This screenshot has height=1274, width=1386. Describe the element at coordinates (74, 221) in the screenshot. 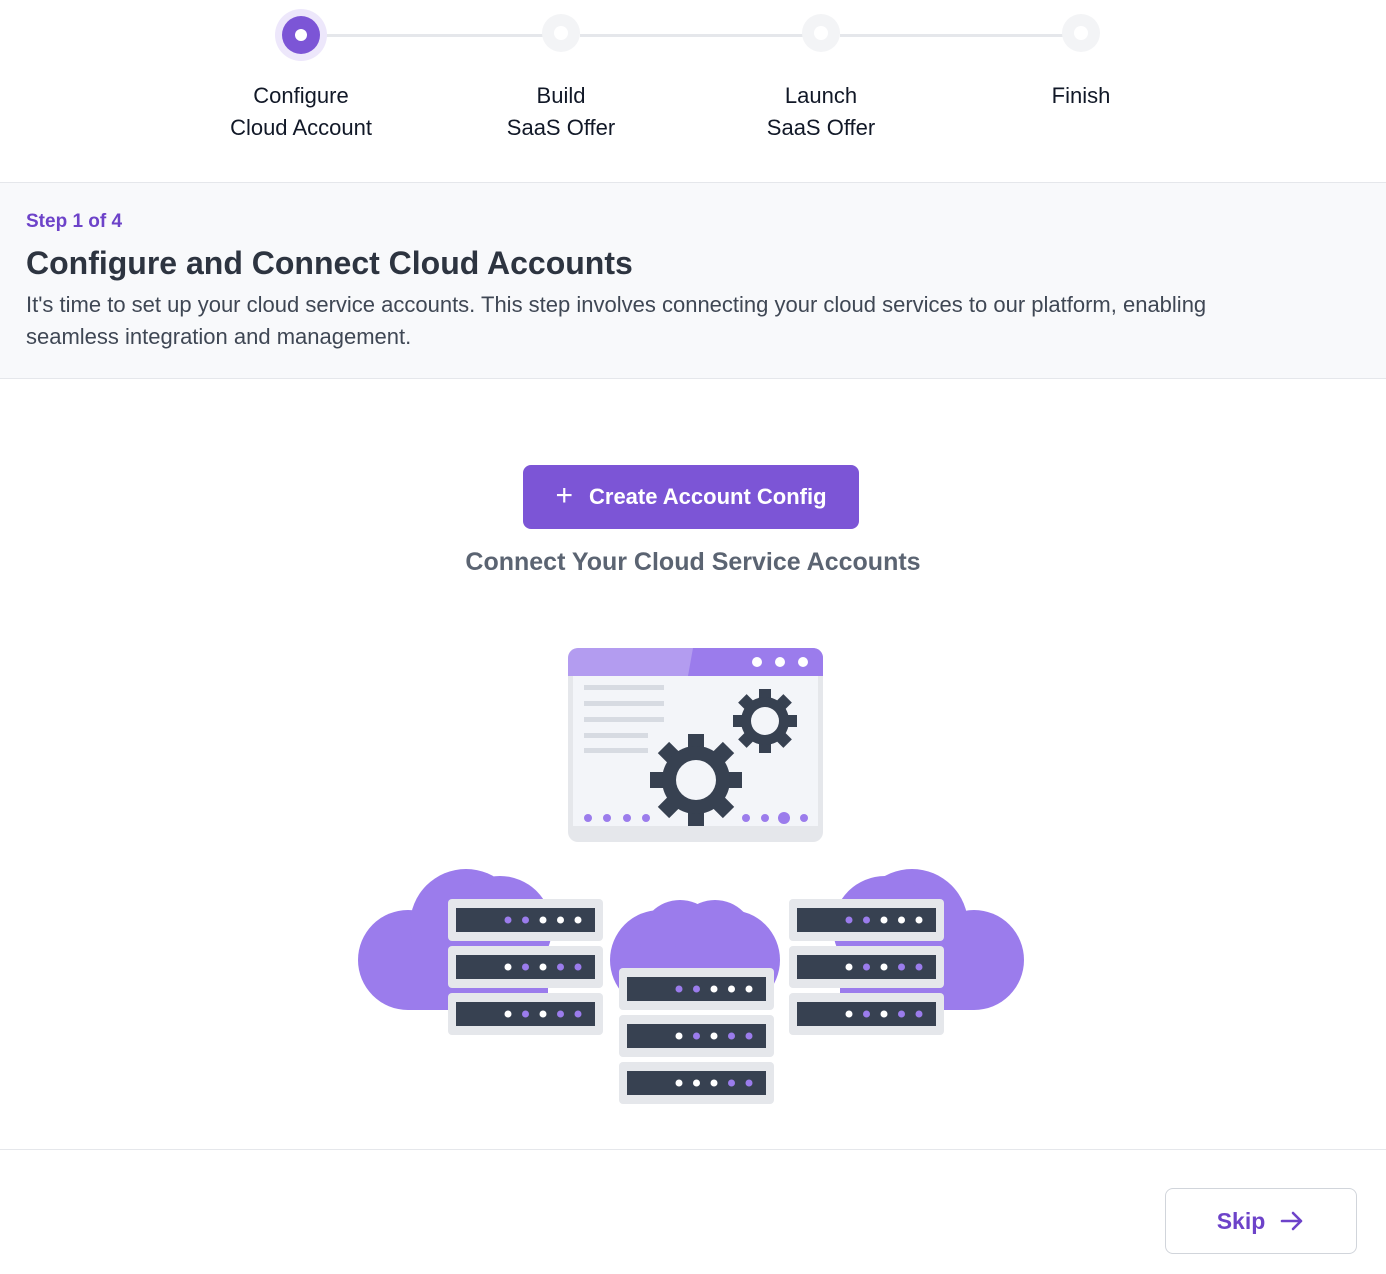

I see `step-counter: Step 1 of 4` at that location.